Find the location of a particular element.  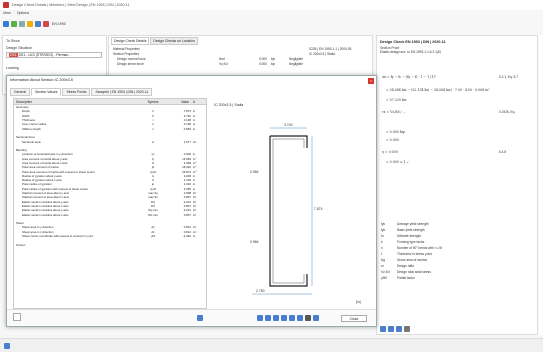

far-right-strip is located at coordinates (541, 185).